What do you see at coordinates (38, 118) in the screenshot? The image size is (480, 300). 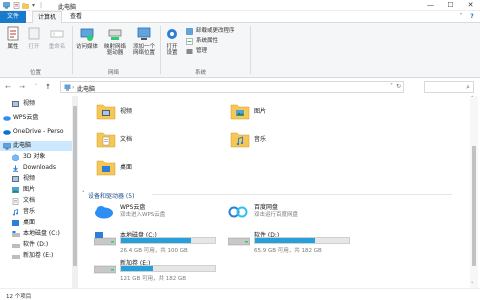 I see `nav-item-wps-cloud: WPS云盘` at bounding box center [38, 118].